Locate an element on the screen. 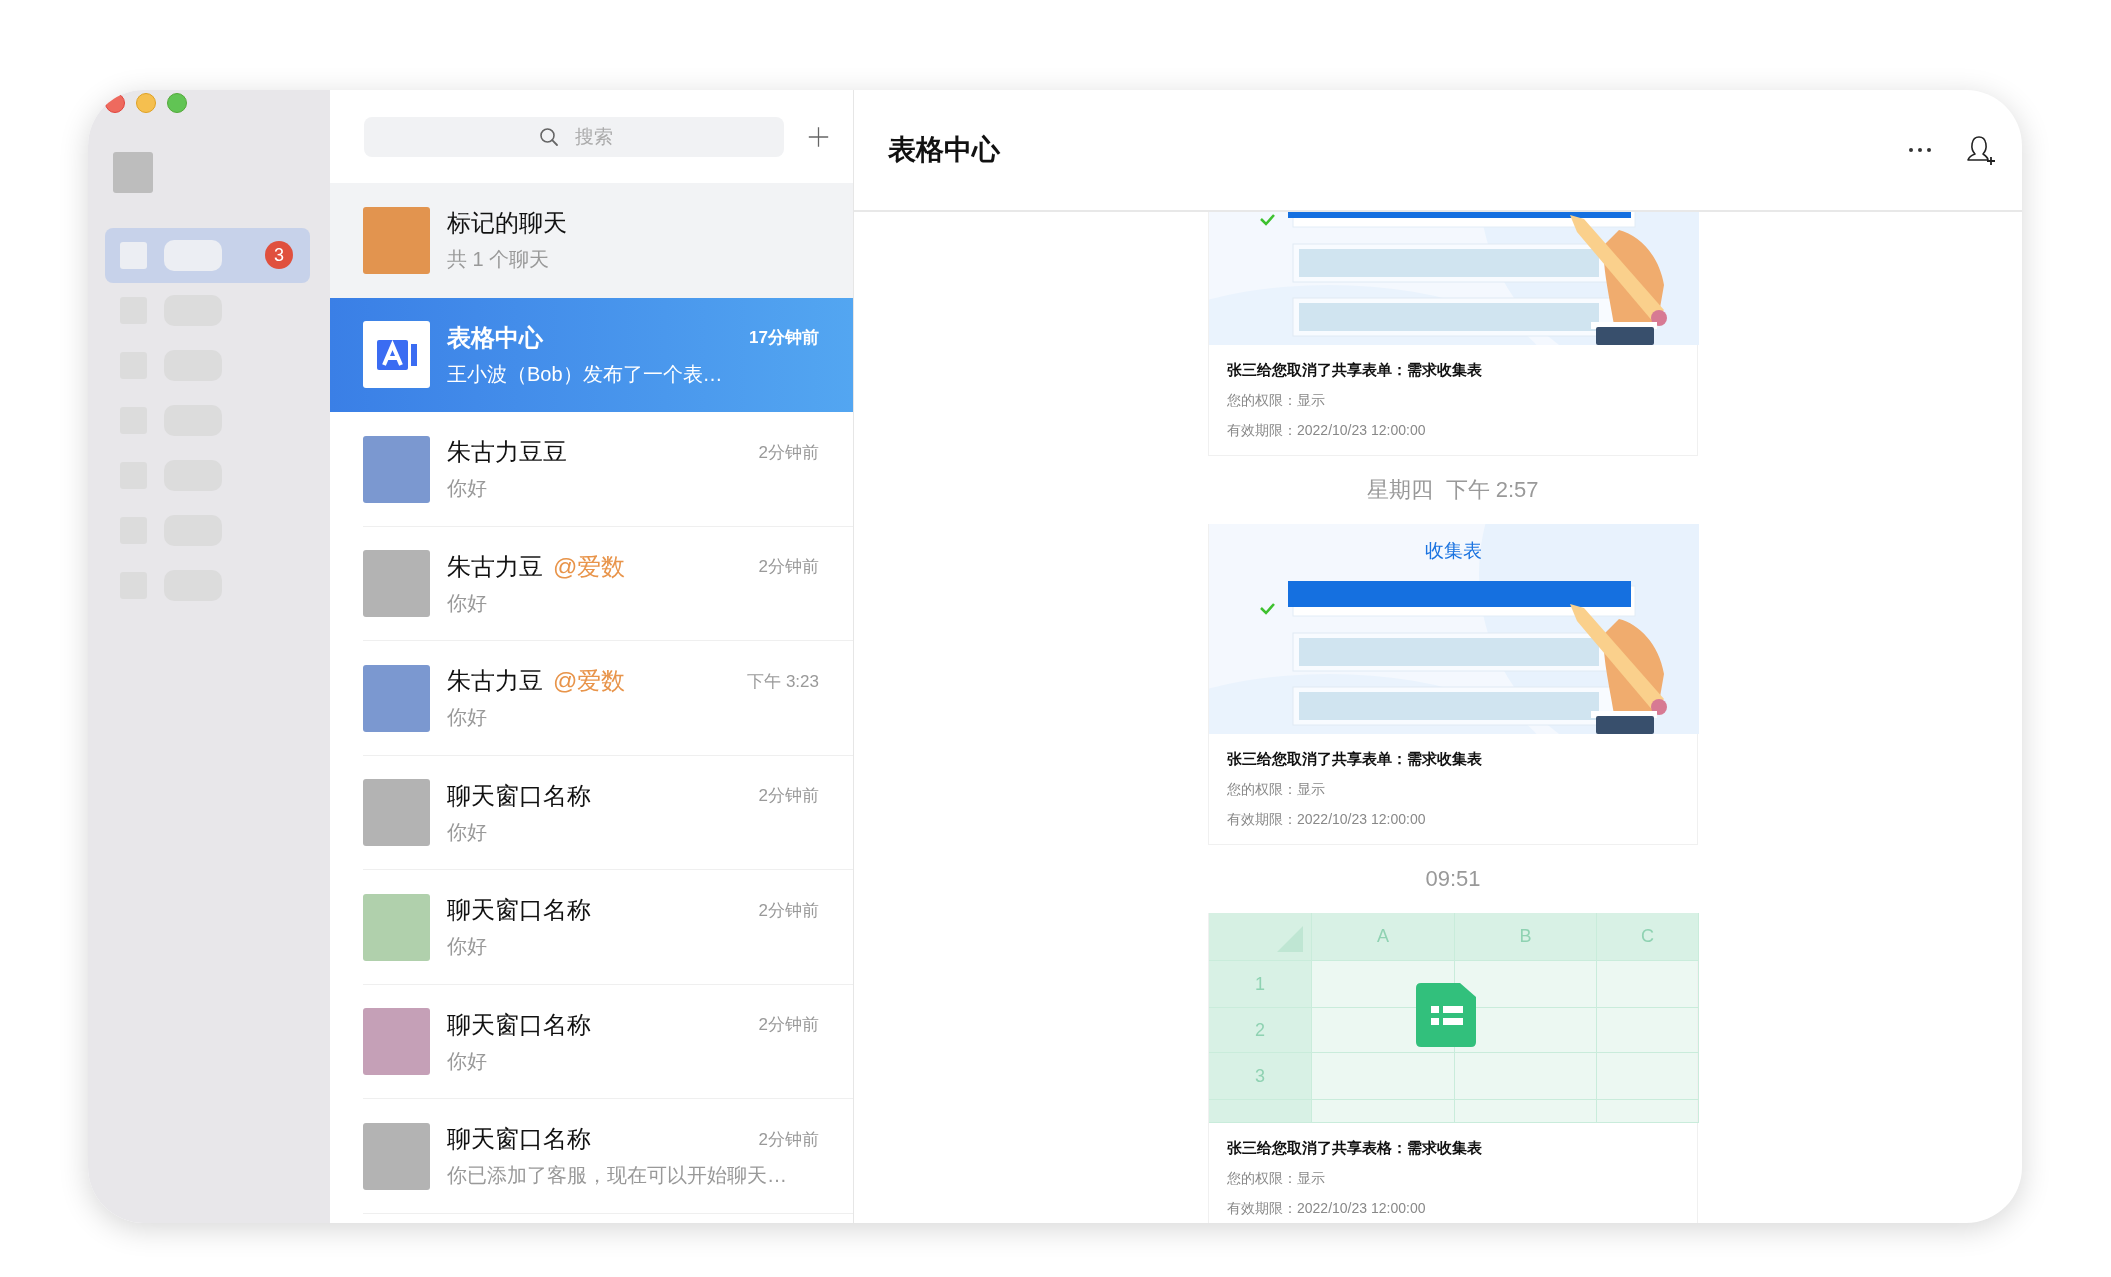 This screenshot has height=1277, width=2111. chat-item: 朱古力豆 @爱数 下午 3:23 你好 is located at coordinates (591, 698).